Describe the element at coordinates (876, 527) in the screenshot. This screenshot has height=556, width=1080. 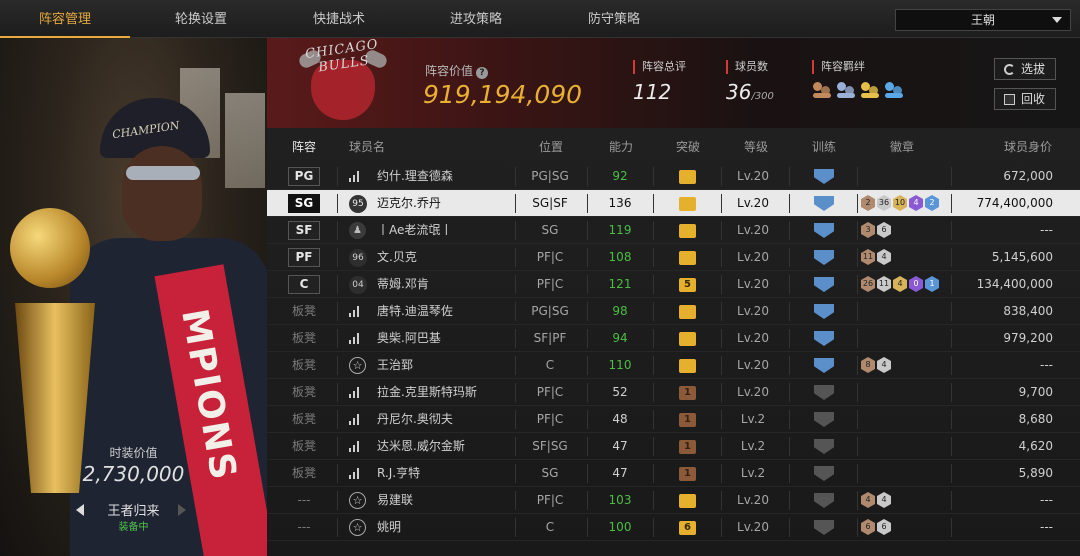
I see `badge-list: 66` at that location.